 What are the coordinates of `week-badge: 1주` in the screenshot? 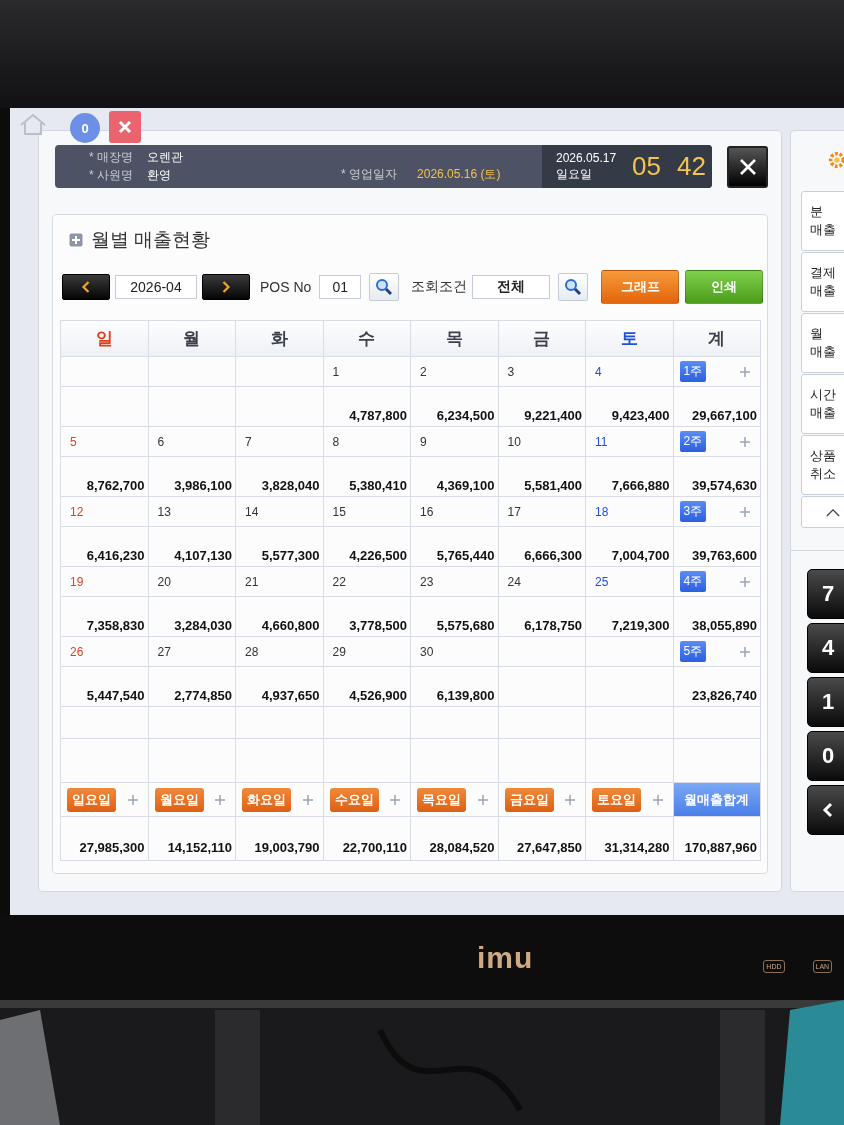 It's located at (693, 371).